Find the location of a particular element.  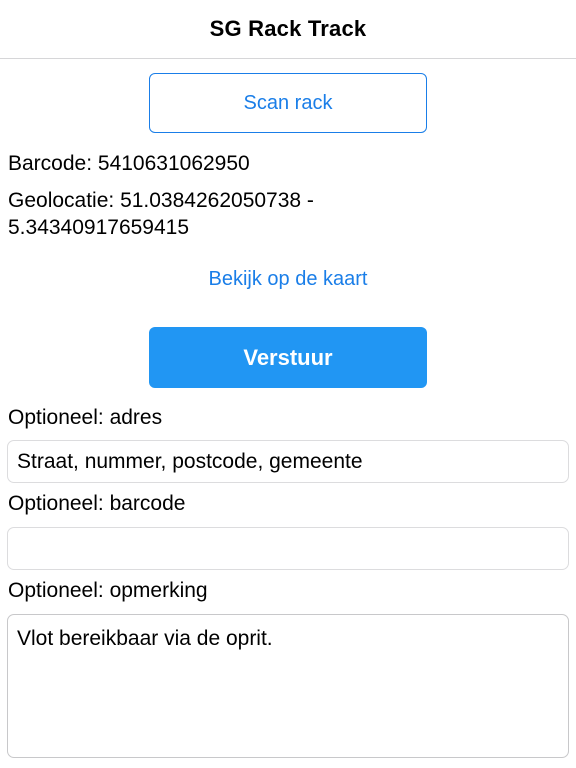

barcode-label: Optioneel: barcode is located at coordinates (97, 503).